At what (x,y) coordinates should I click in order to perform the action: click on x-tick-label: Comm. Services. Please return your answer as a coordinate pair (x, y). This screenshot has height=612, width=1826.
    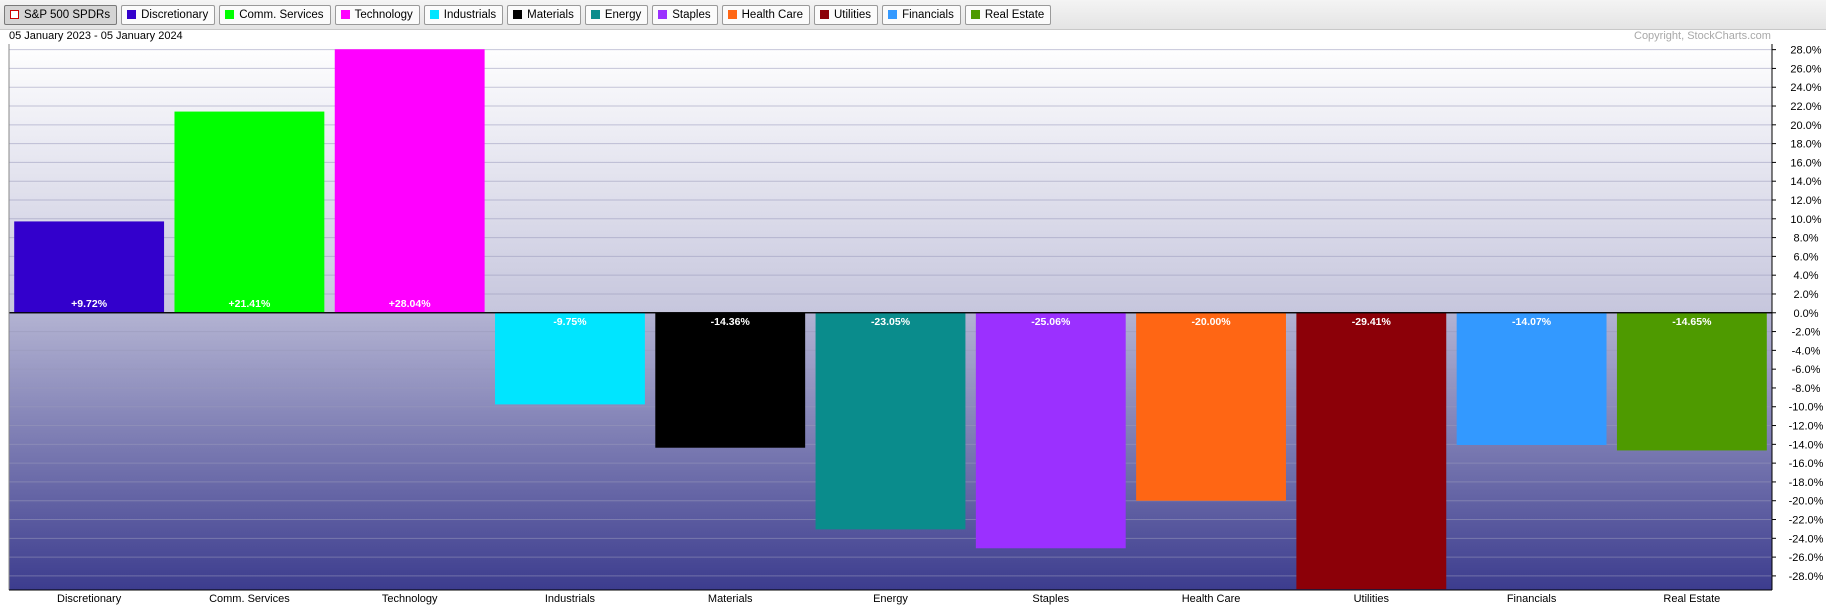
    Looking at the image, I should click on (249, 599).